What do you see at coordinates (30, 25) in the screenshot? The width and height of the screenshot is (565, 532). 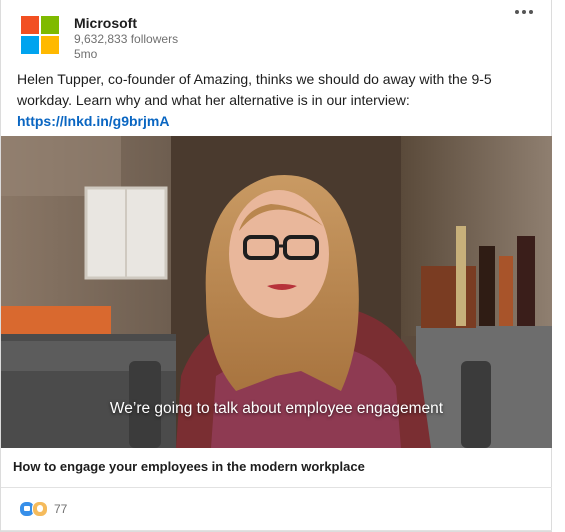 I see `logo-red-square` at bounding box center [30, 25].